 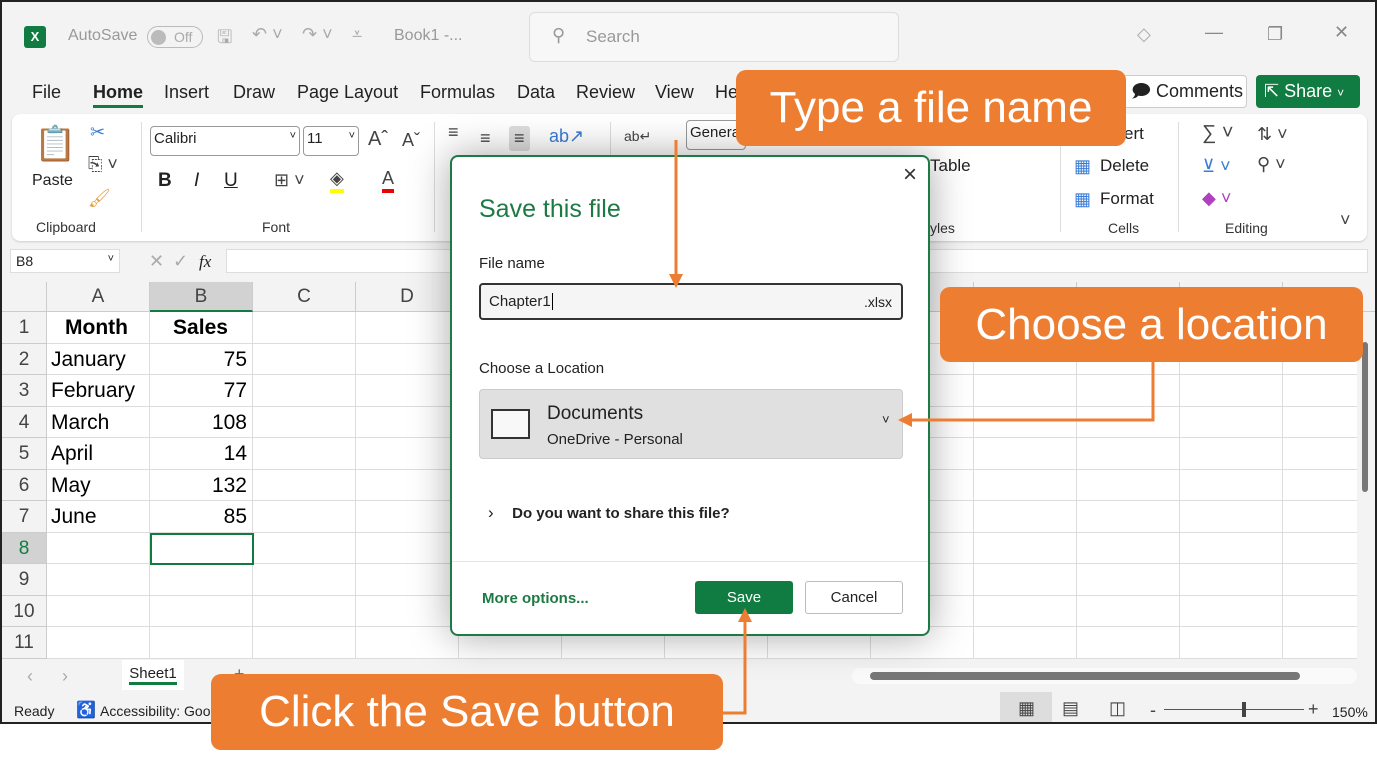 I want to click on arrow-to-save, so click(x=734, y=667).